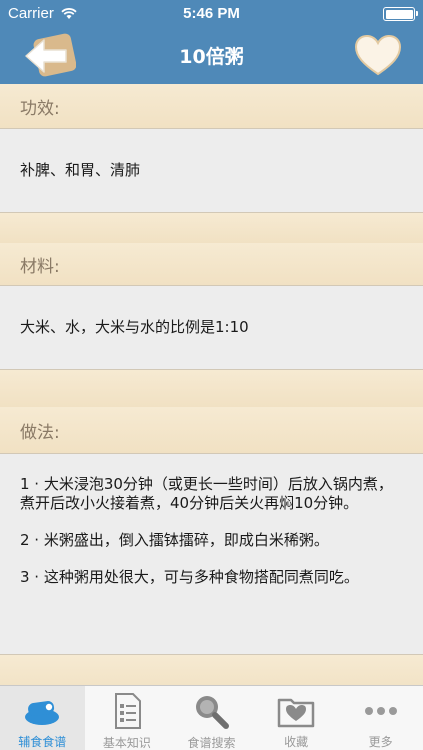  Describe the element at coordinates (211, 711) in the screenshot. I see `magnifier-icon` at that location.